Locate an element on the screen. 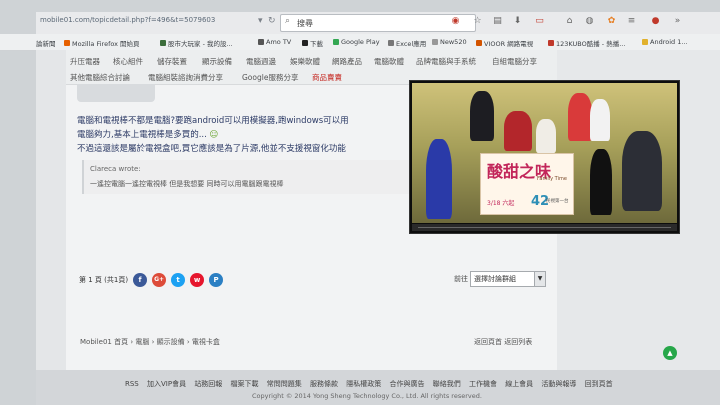  chat-icon: ◍ is located at coordinates (589, 21).